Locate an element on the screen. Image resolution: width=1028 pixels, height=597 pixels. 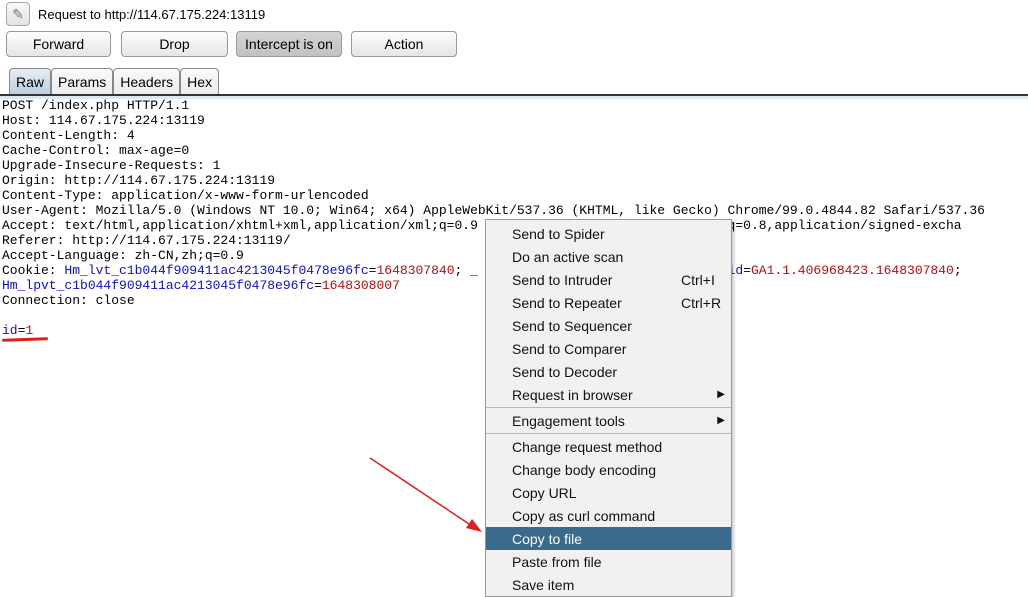
menu-item-send-to-decoder: Send to Decoder is located at coordinates (608, 371).